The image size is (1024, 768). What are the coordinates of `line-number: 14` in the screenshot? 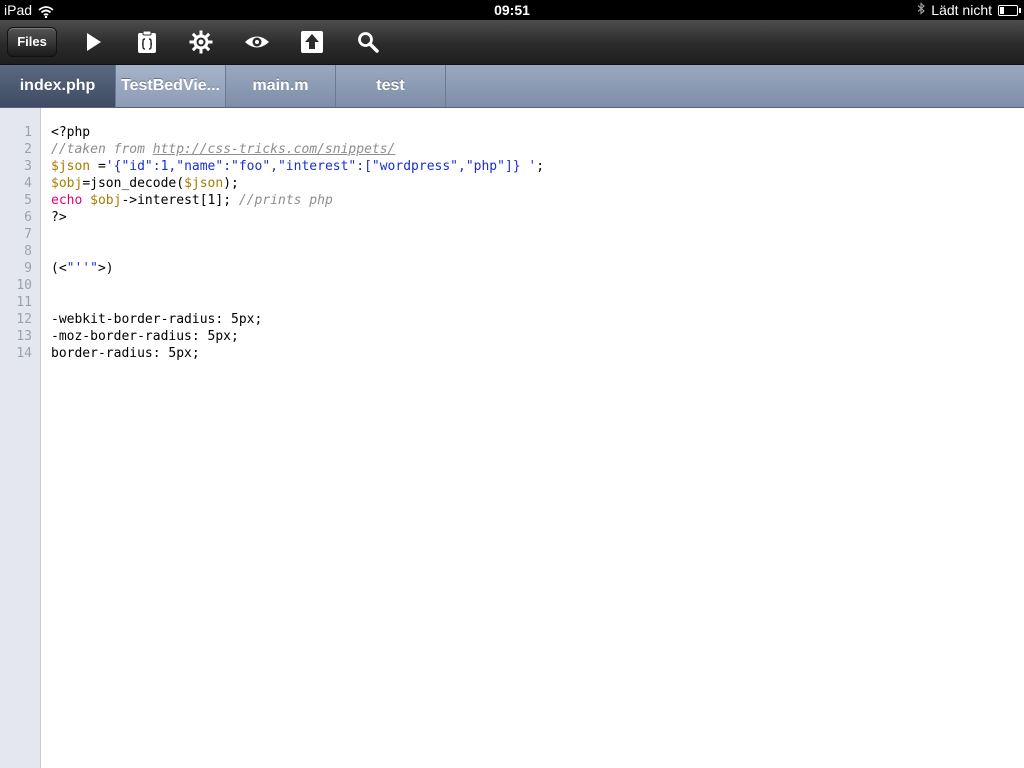 It's located at (24, 353).